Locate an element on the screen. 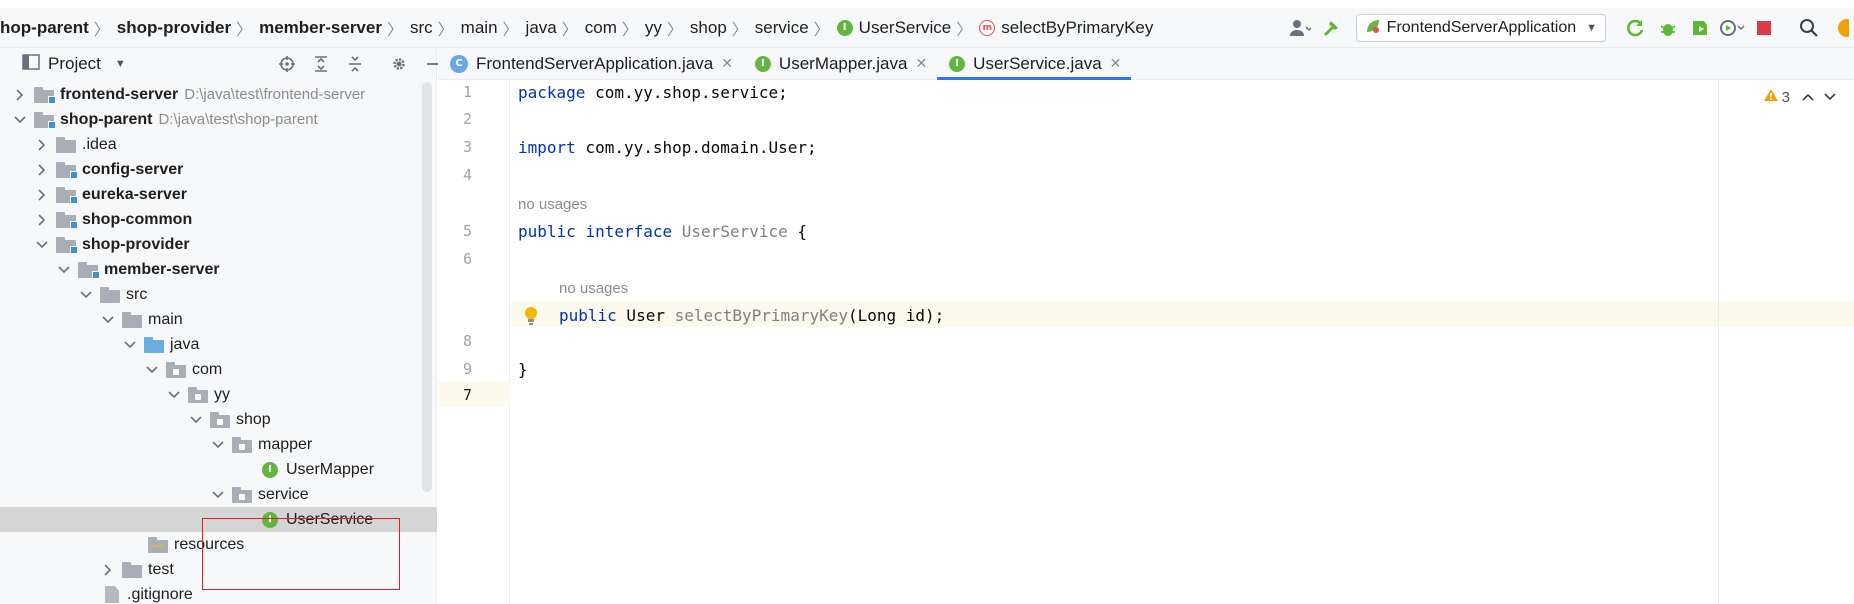 The width and height of the screenshot is (1854, 604). tree-node-idea: .idea is located at coordinates (218, 144).